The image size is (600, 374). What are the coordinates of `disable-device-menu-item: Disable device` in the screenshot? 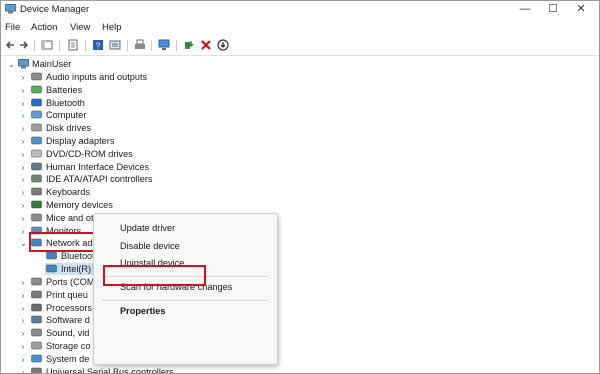 It's located at (150, 246).